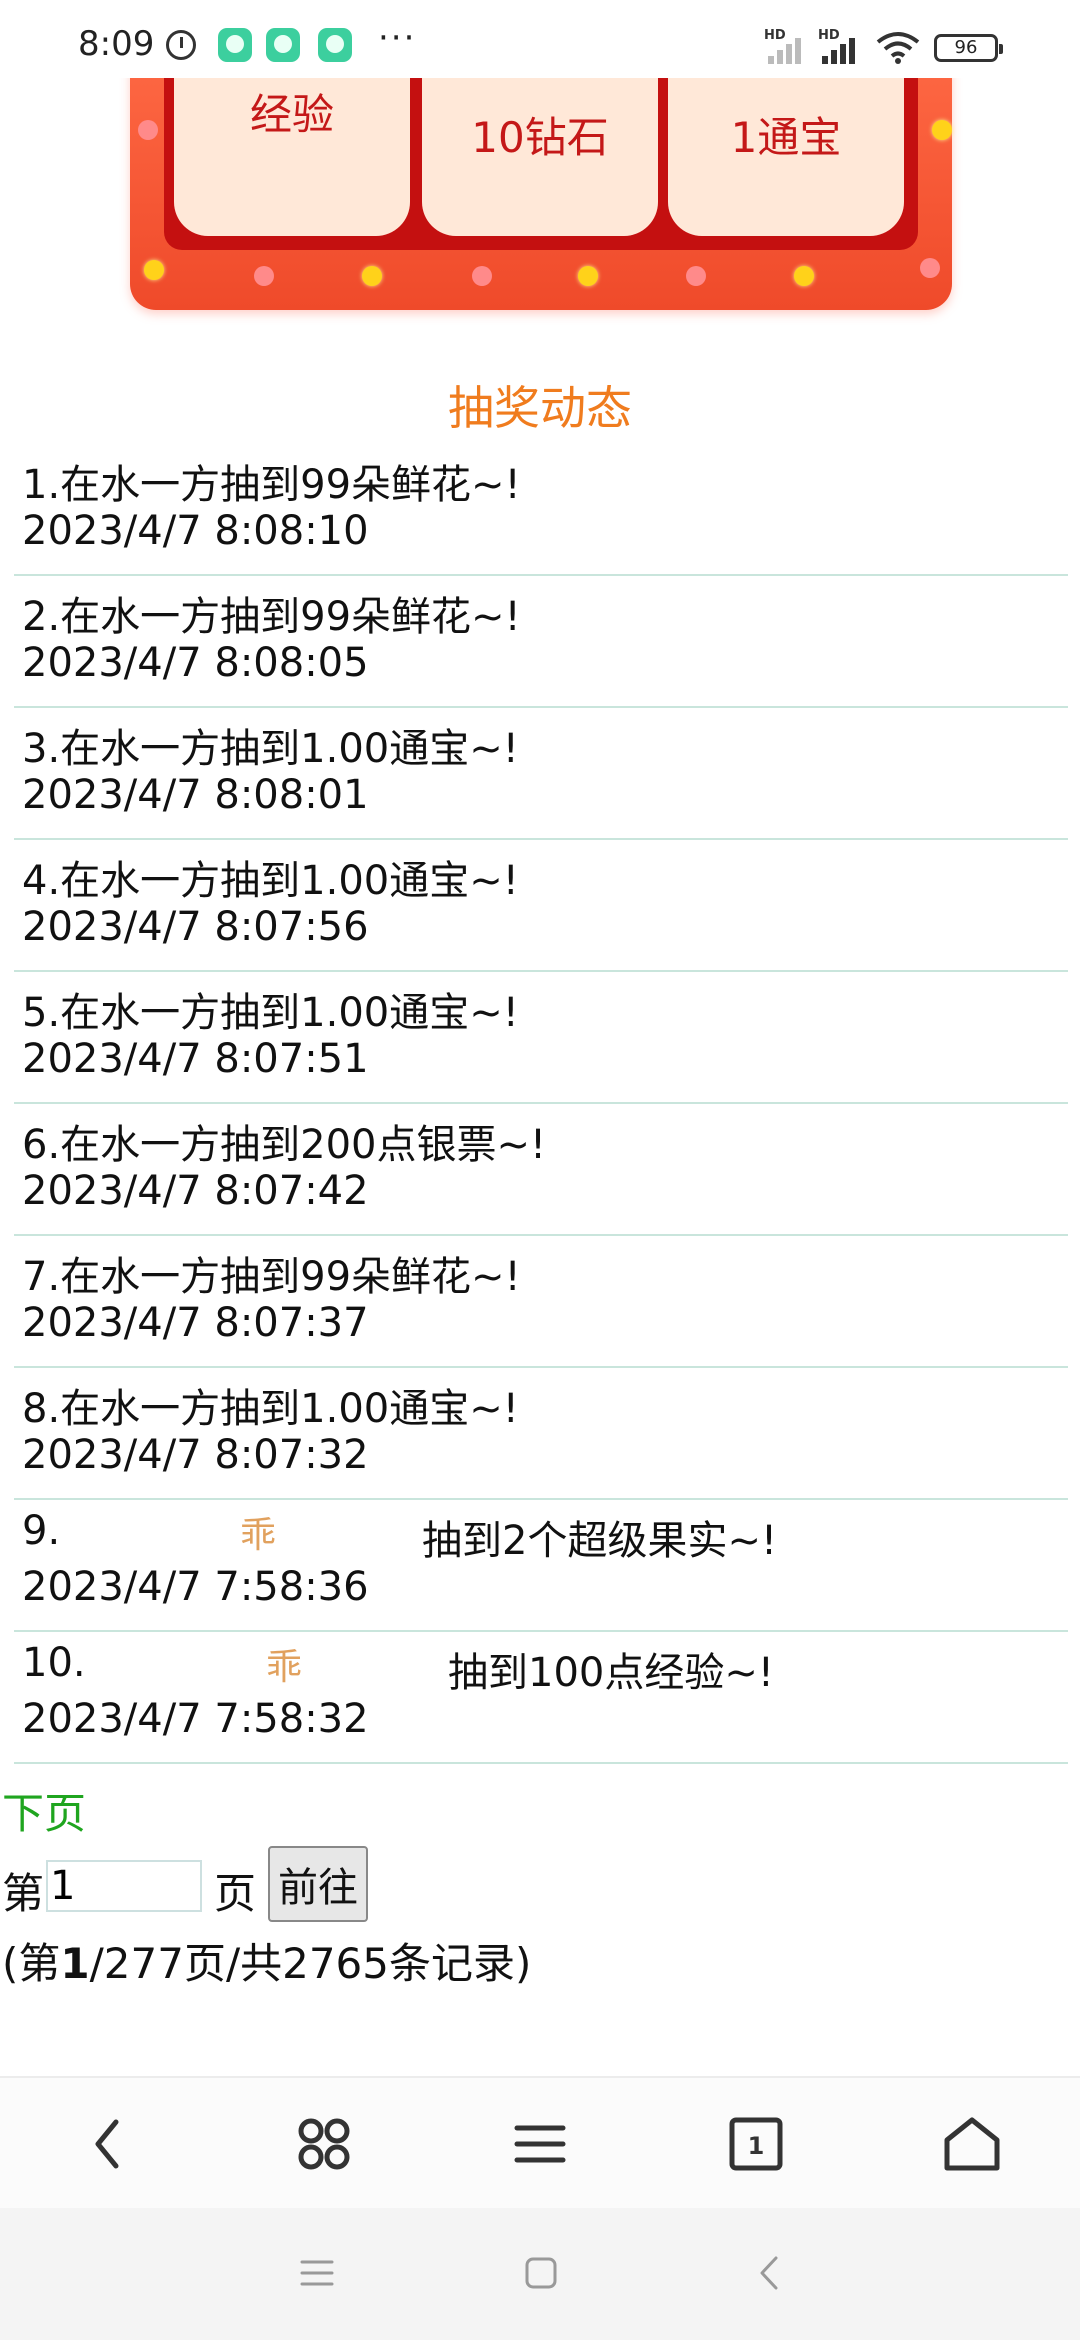 Image resolution: width=1080 pixels, height=2340 pixels. What do you see at coordinates (317, 2273) in the screenshot?
I see `recent-apps-icon` at bounding box center [317, 2273].